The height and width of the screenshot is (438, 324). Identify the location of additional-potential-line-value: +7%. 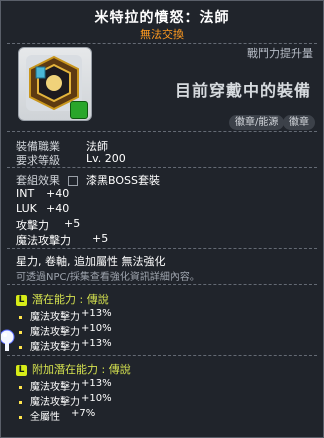
(83, 413).